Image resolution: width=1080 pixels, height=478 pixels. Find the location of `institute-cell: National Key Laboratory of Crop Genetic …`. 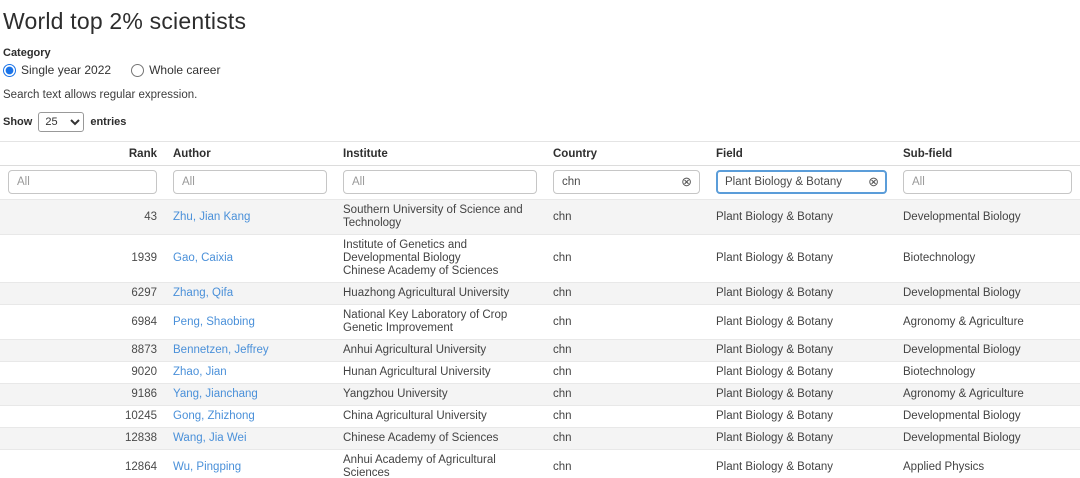

institute-cell: National Key Laboratory of Crop Genetic … is located at coordinates (440, 322).